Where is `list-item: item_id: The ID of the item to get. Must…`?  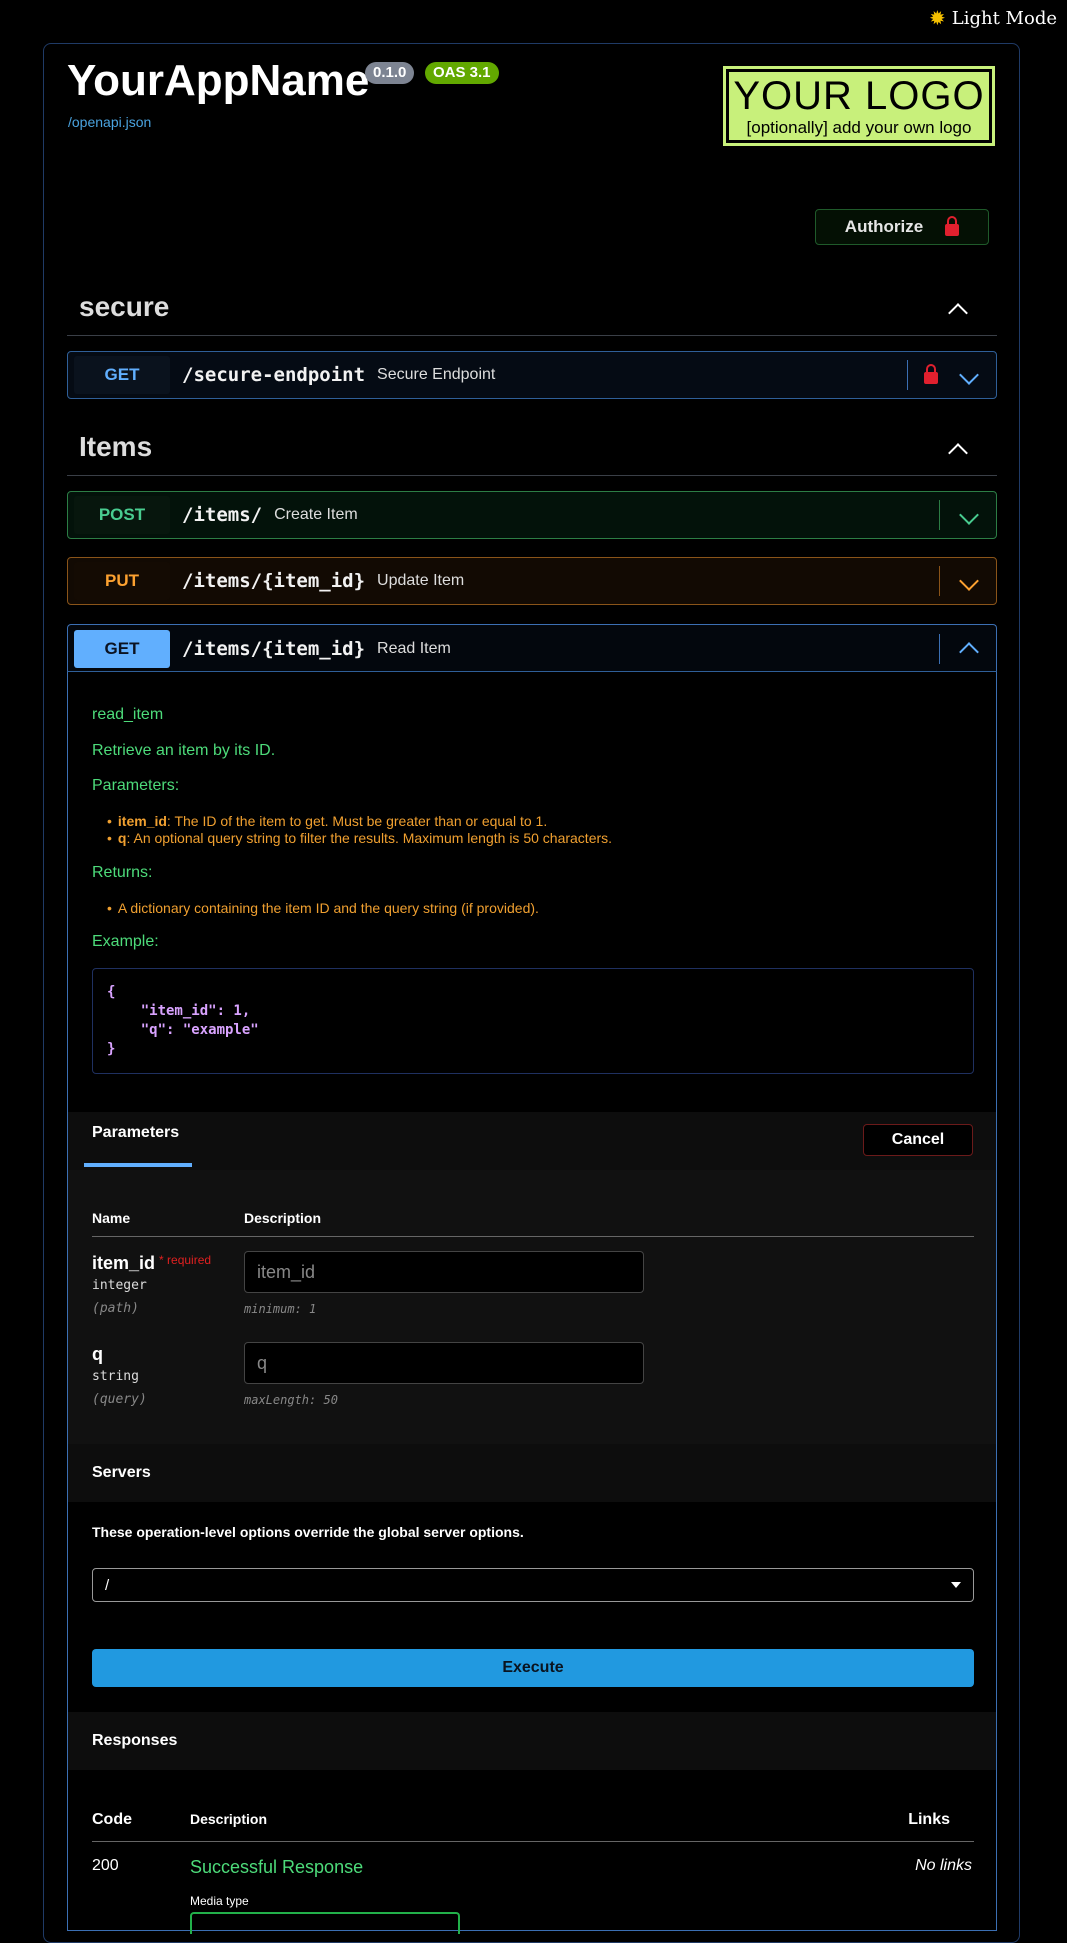
list-item: item_id: The ID of the item to get. Must… is located at coordinates (365, 821).